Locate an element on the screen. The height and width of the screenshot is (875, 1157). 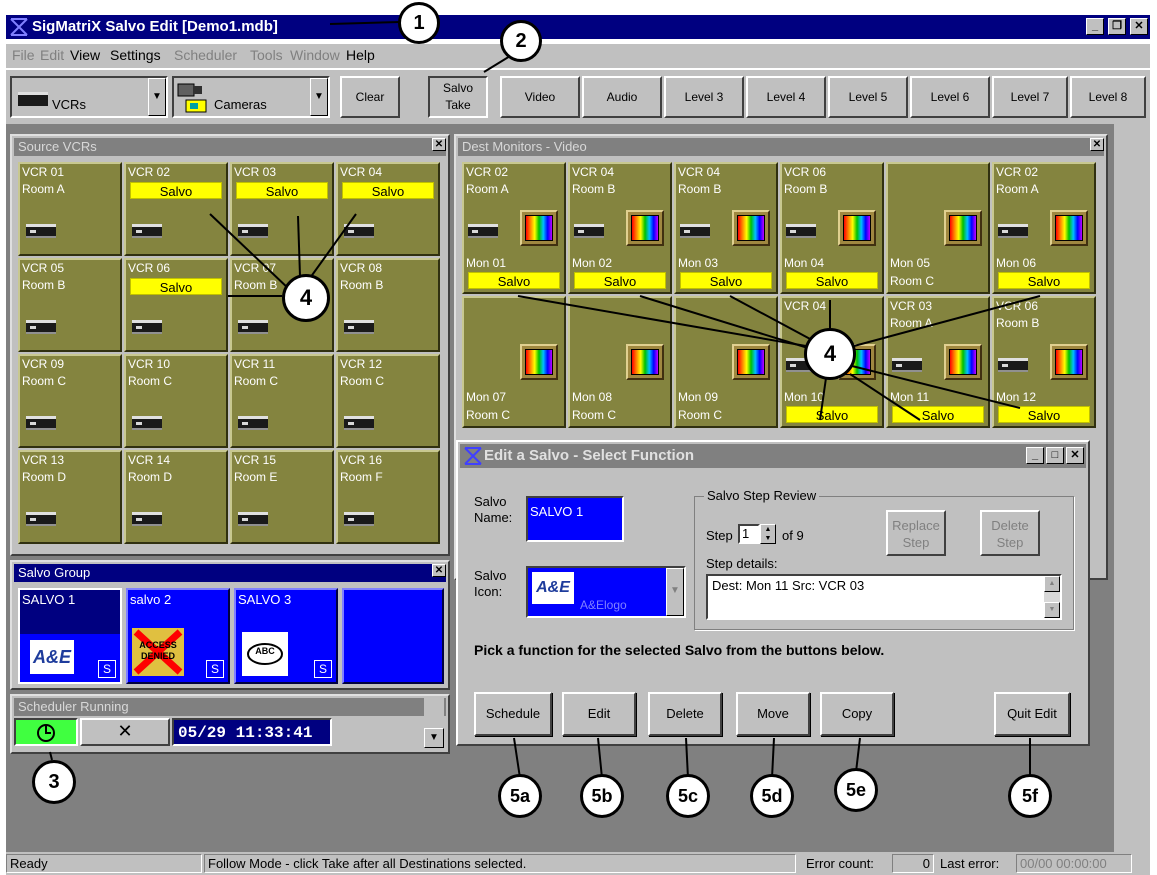
callout-5e: 5e is located at coordinates (856, 790).